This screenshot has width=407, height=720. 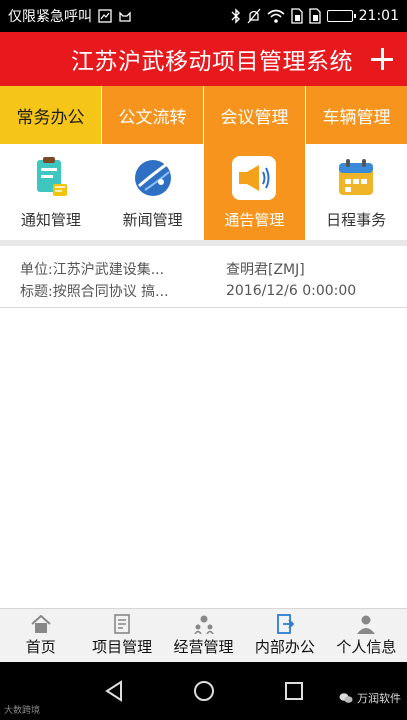 I want to click on plus-icon, so click(x=382, y=59).